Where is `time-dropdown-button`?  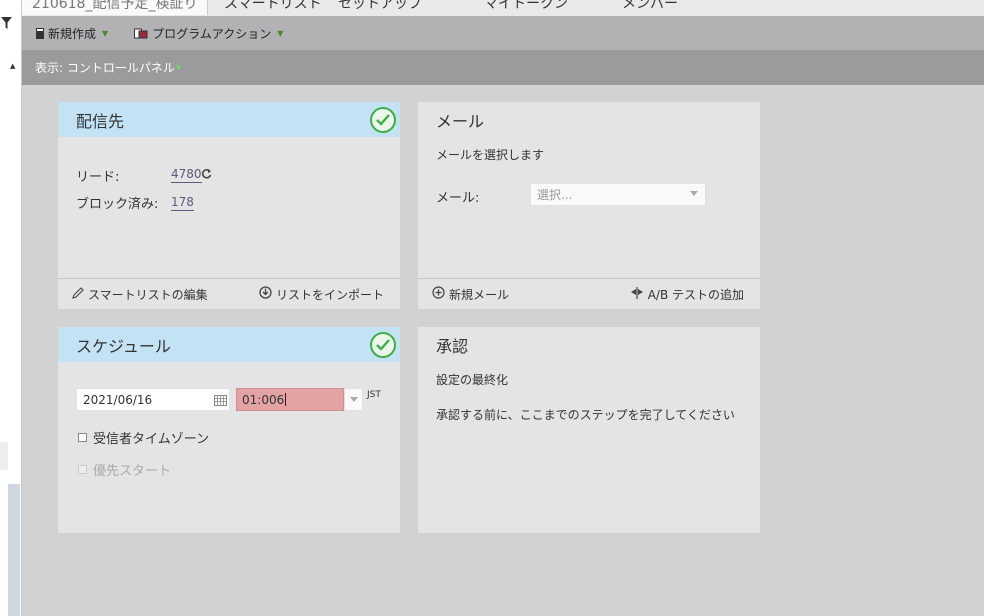
time-dropdown-button is located at coordinates (353, 399).